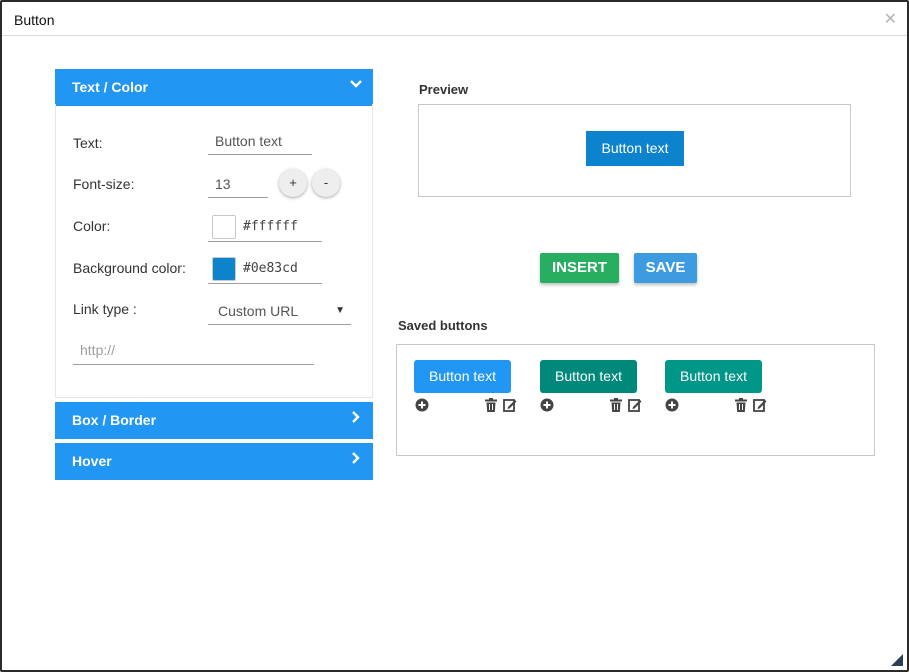 The height and width of the screenshot is (672, 909). Describe the element at coordinates (248, 141) in the screenshot. I see `text-input-value: Button text` at that location.